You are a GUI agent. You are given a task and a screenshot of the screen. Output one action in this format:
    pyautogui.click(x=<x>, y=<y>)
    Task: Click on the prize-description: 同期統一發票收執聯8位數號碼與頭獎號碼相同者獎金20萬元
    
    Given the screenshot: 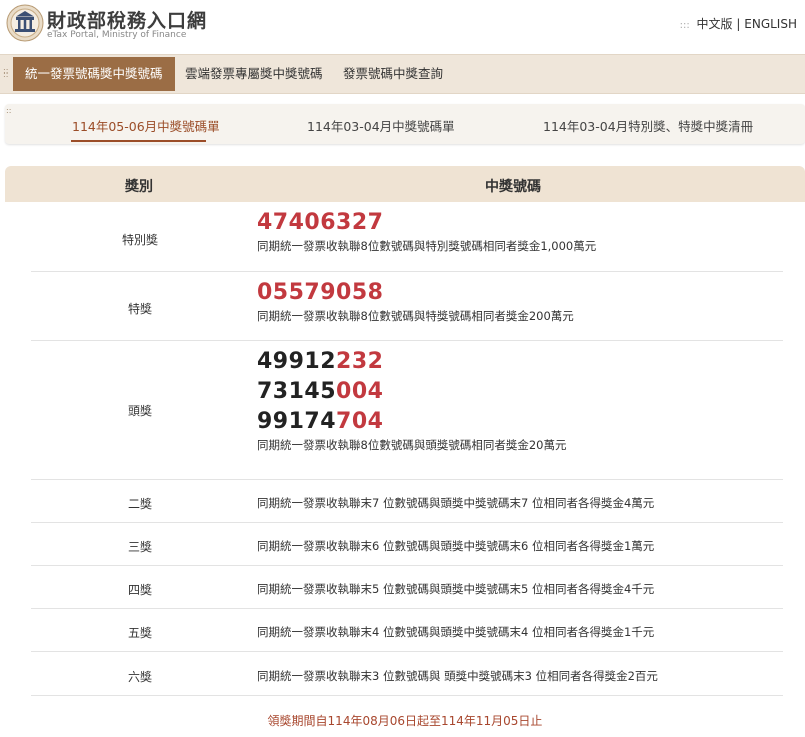 What is the action you would take?
    pyautogui.click(x=412, y=445)
    